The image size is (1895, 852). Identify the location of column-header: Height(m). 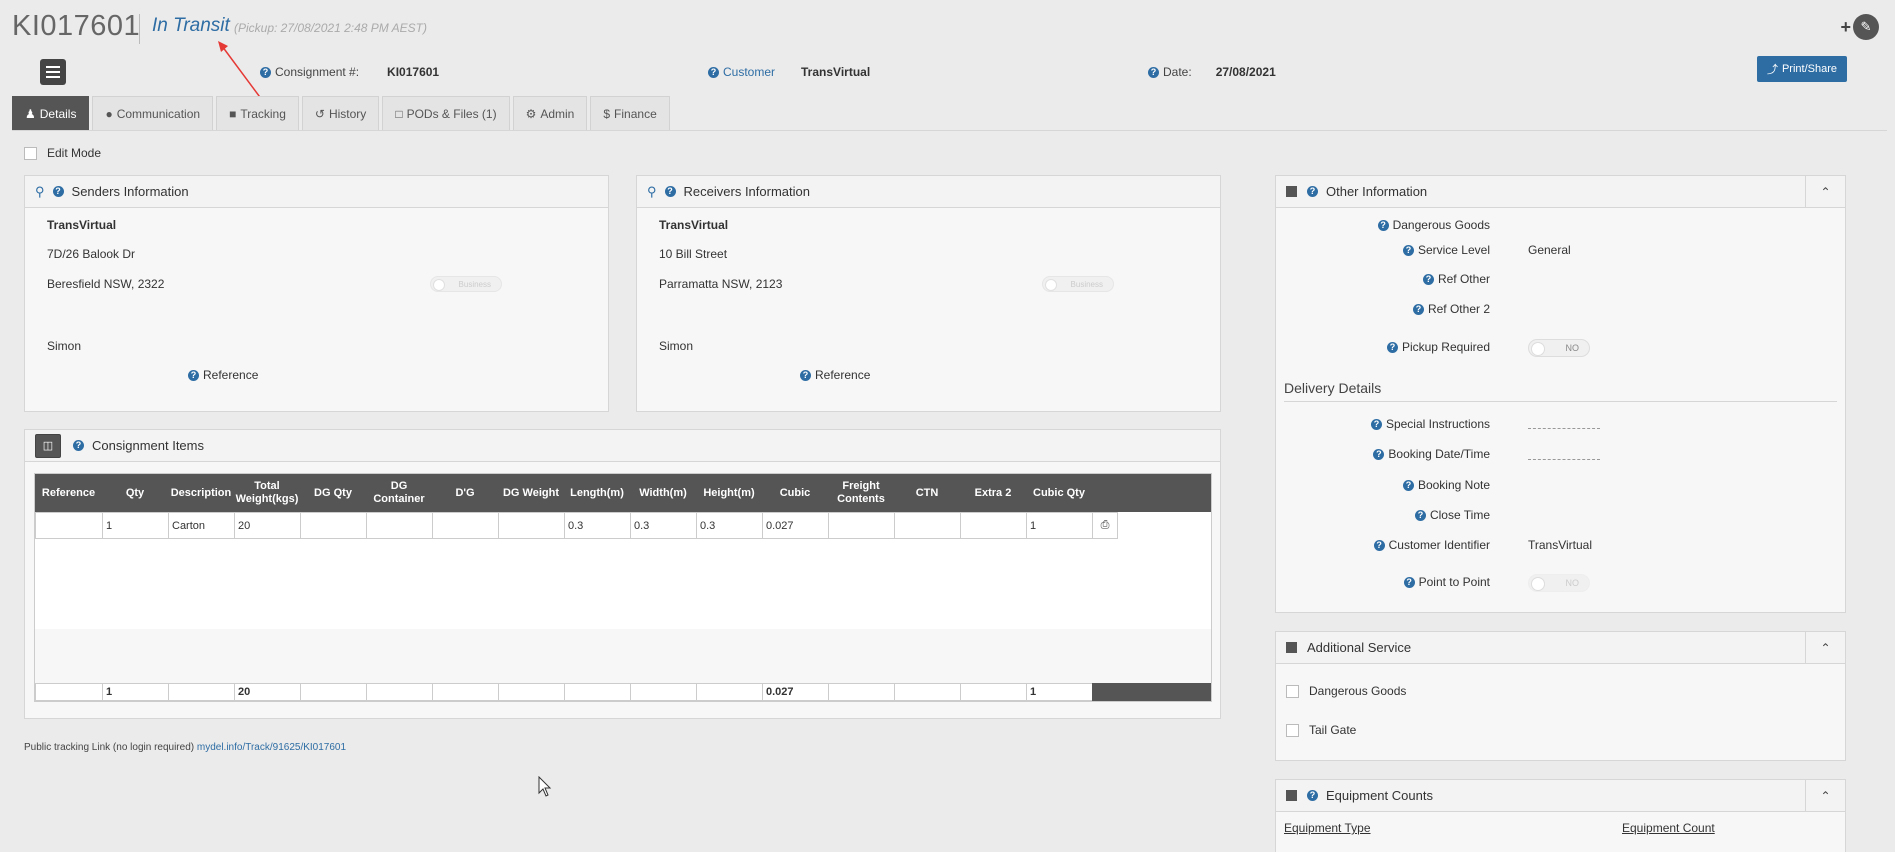
(729, 493).